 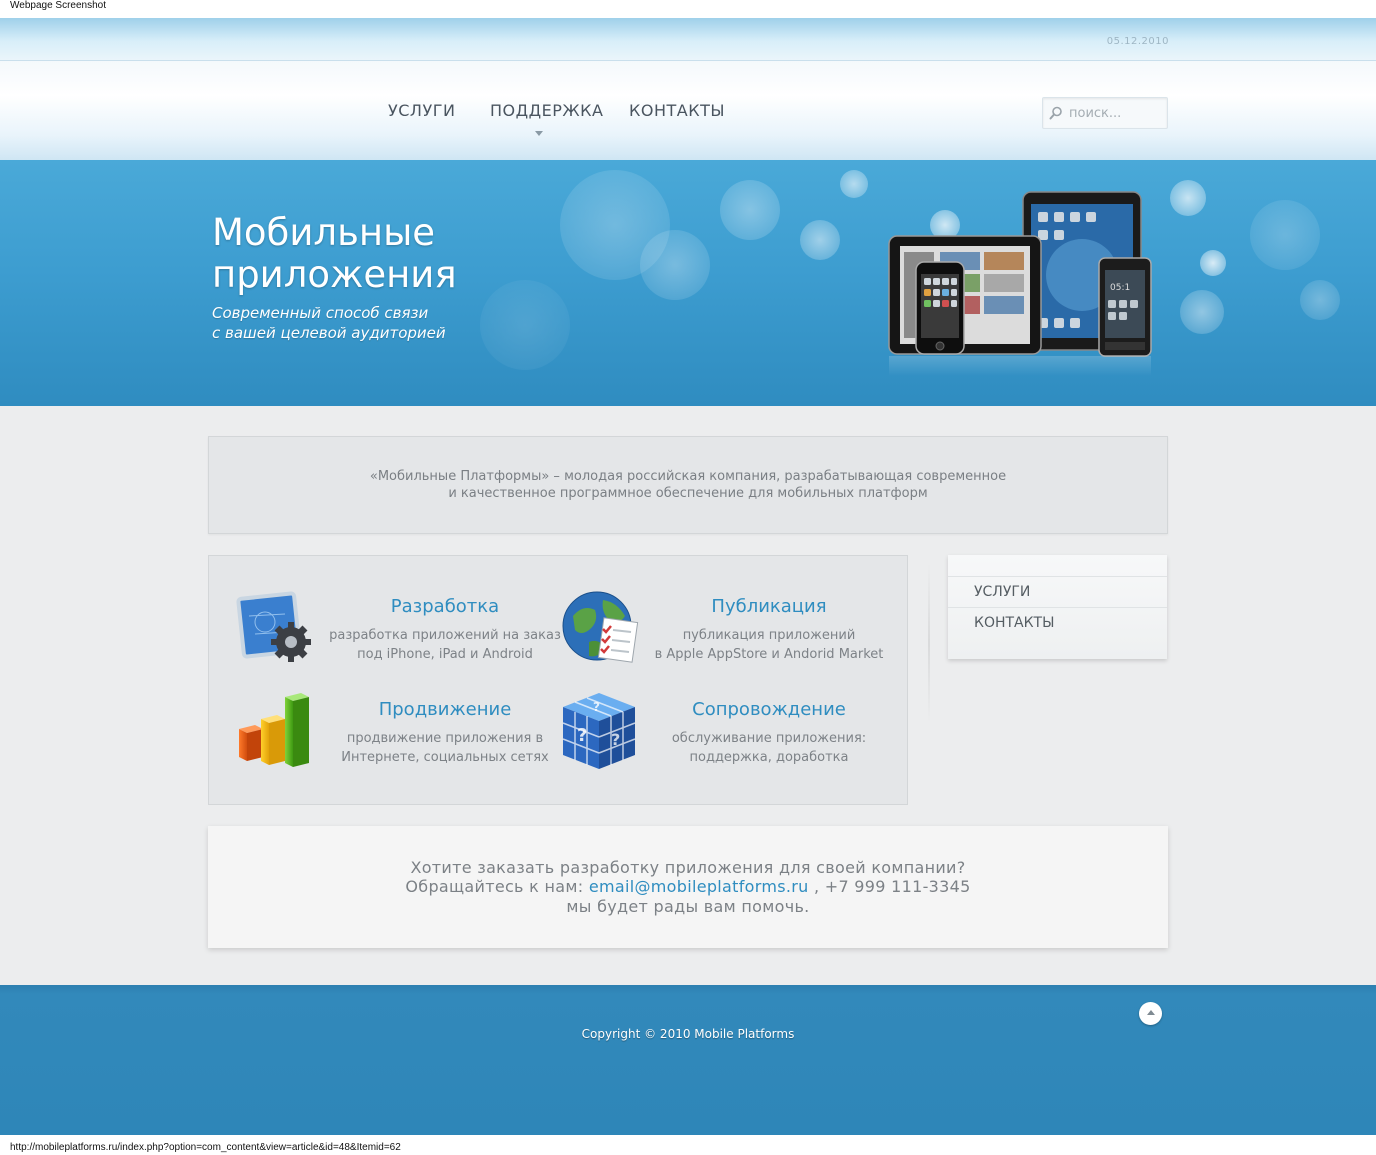 I want to click on banner-subtitle-line: с вашей целевой аудиторией, so click(x=329, y=333).